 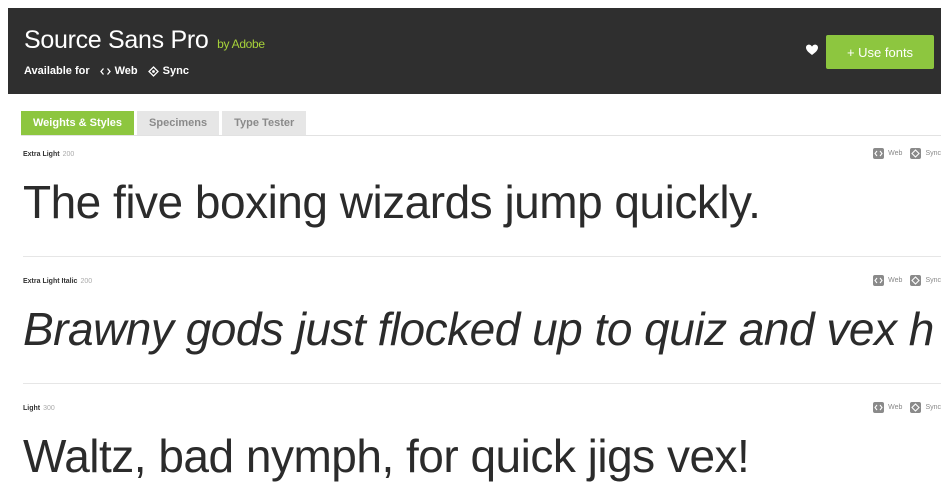 What do you see at coordinates (178, 123) in the screenshot?
I see `tab-specimens: Specimens` at bounding box center [178, 123].